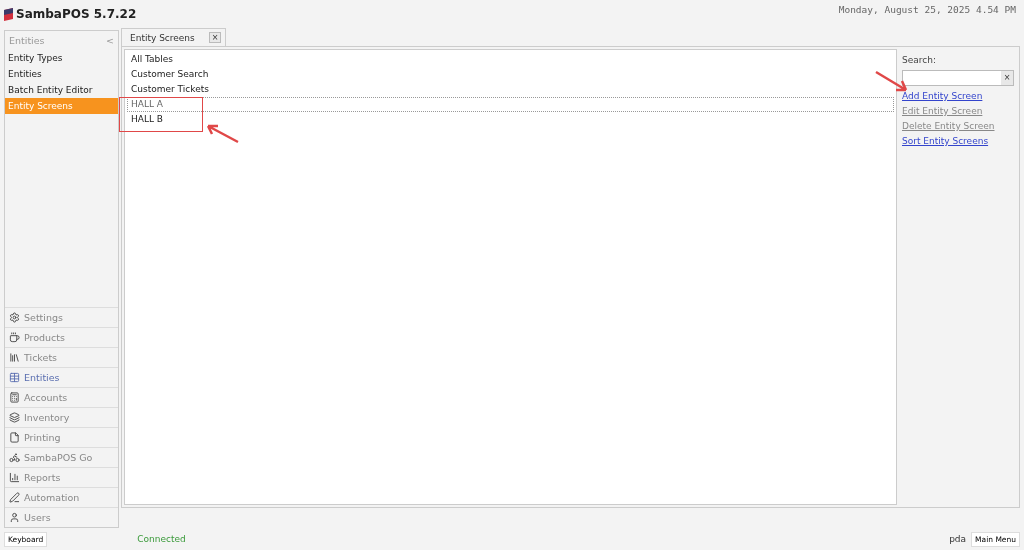 The height and width of the screenshot is (550, 1024). I want to click on nav-item: Reports, so click(61, 477).